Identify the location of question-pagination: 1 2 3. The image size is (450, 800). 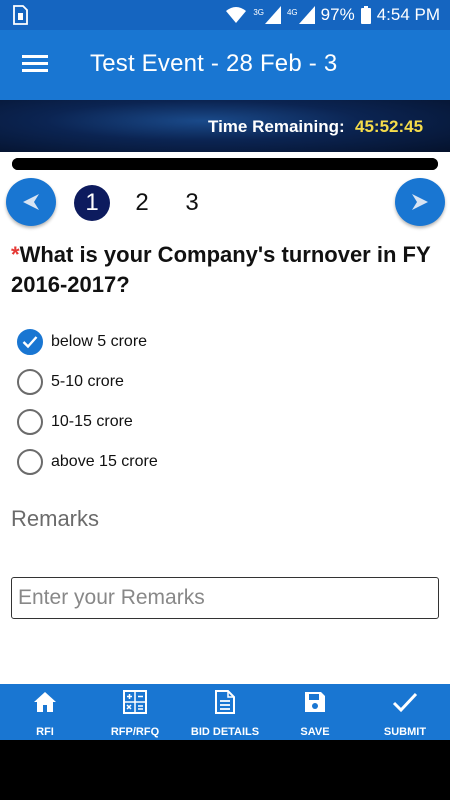
(149, 203).